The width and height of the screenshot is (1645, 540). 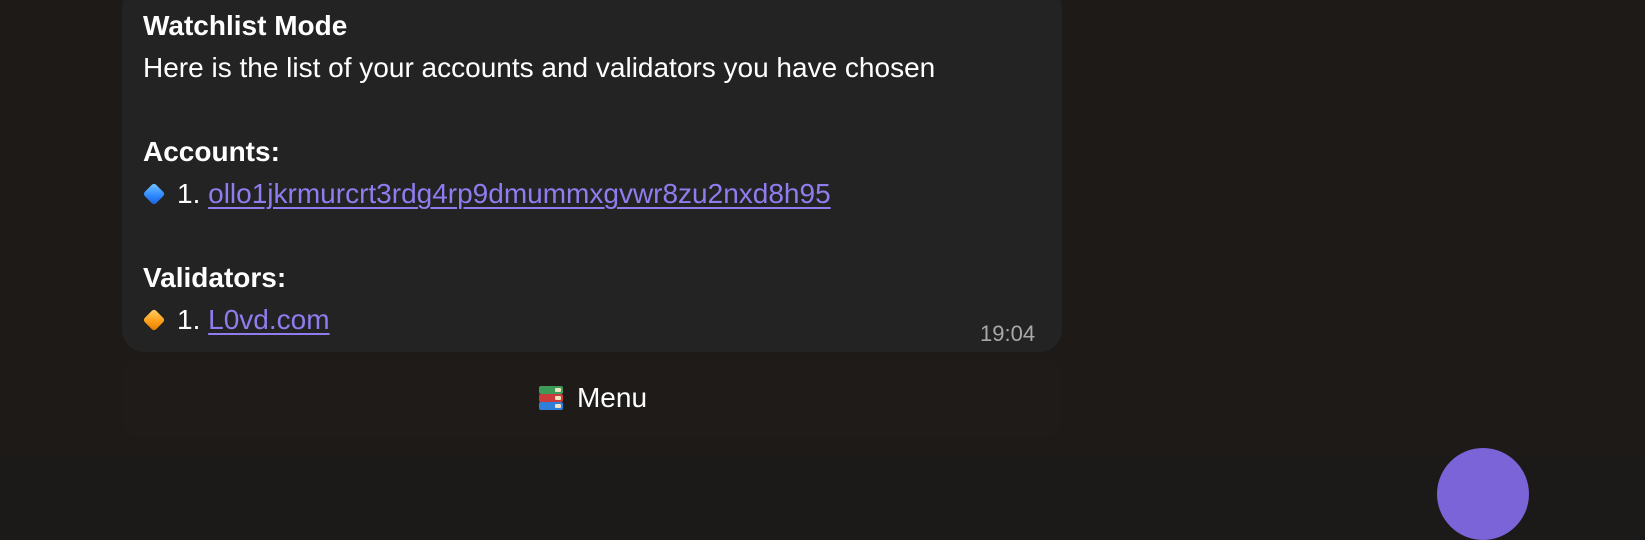 I want to click on books-icon, so click(x=551, y=398).